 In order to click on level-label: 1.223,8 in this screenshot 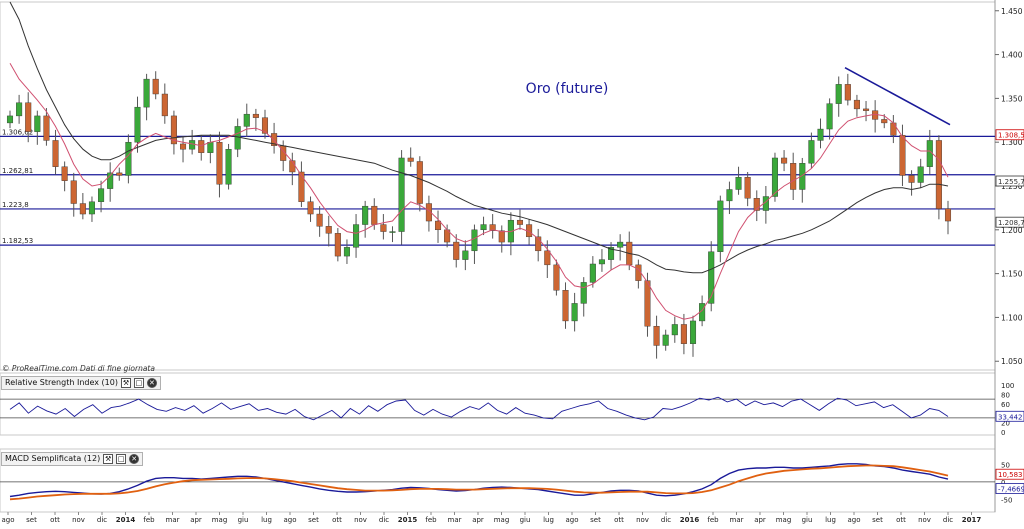, I will do `click(15, 205)`.